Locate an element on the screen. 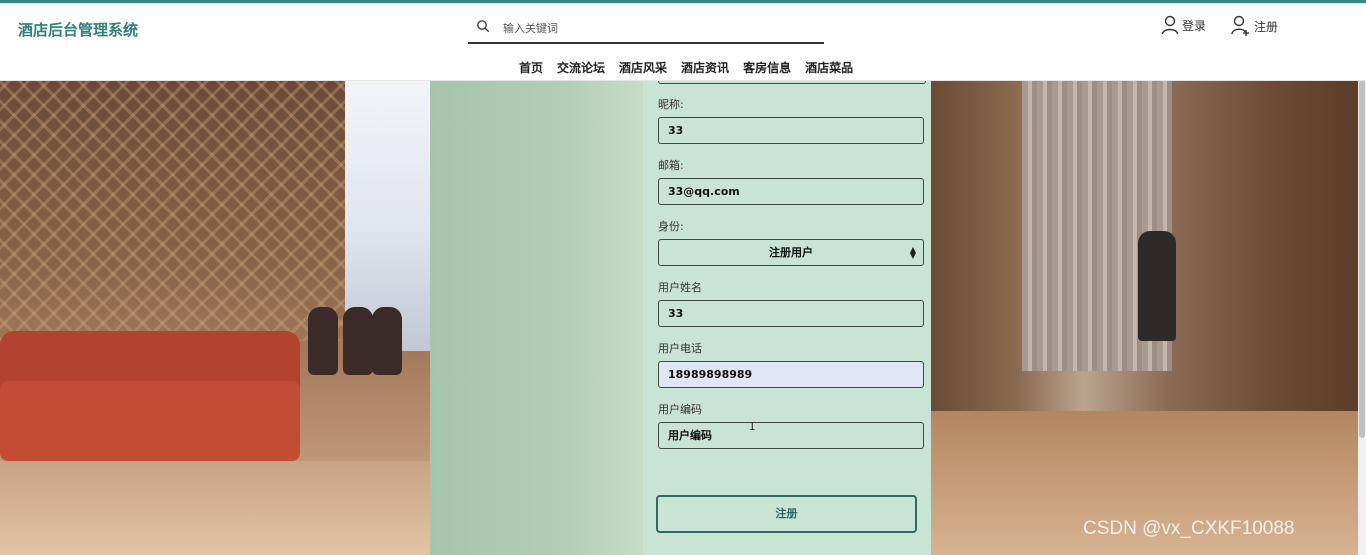  phone-label: 用户电话 is located at coordinates (680, 348).